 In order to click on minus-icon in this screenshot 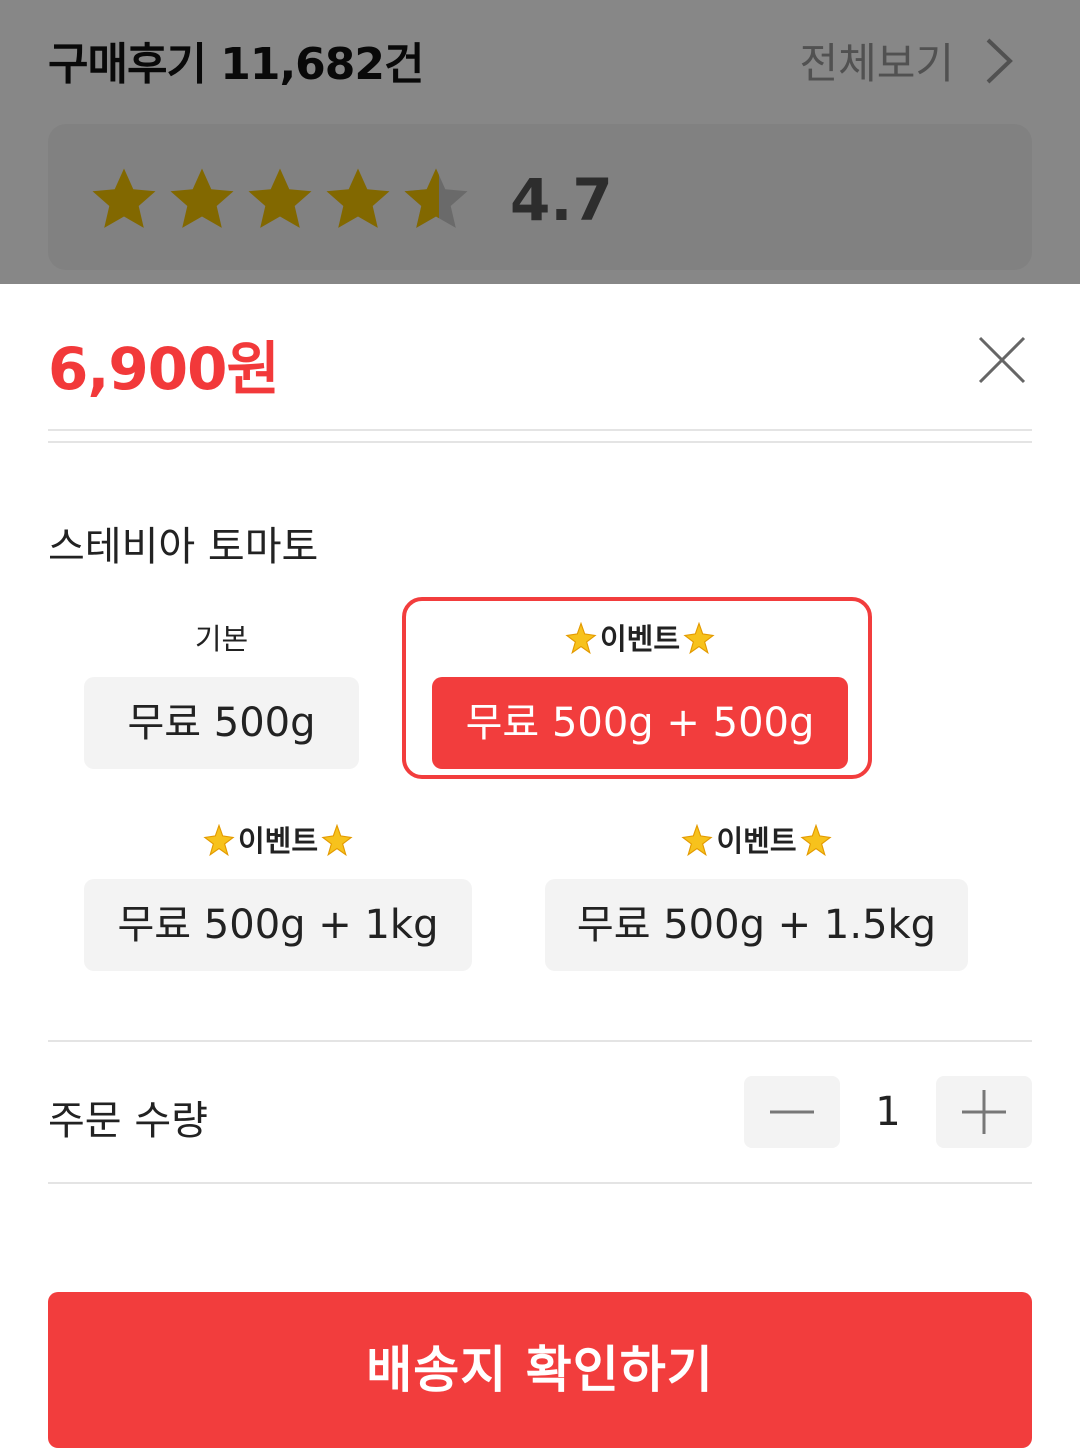, I will do `click(792, 1112)`.